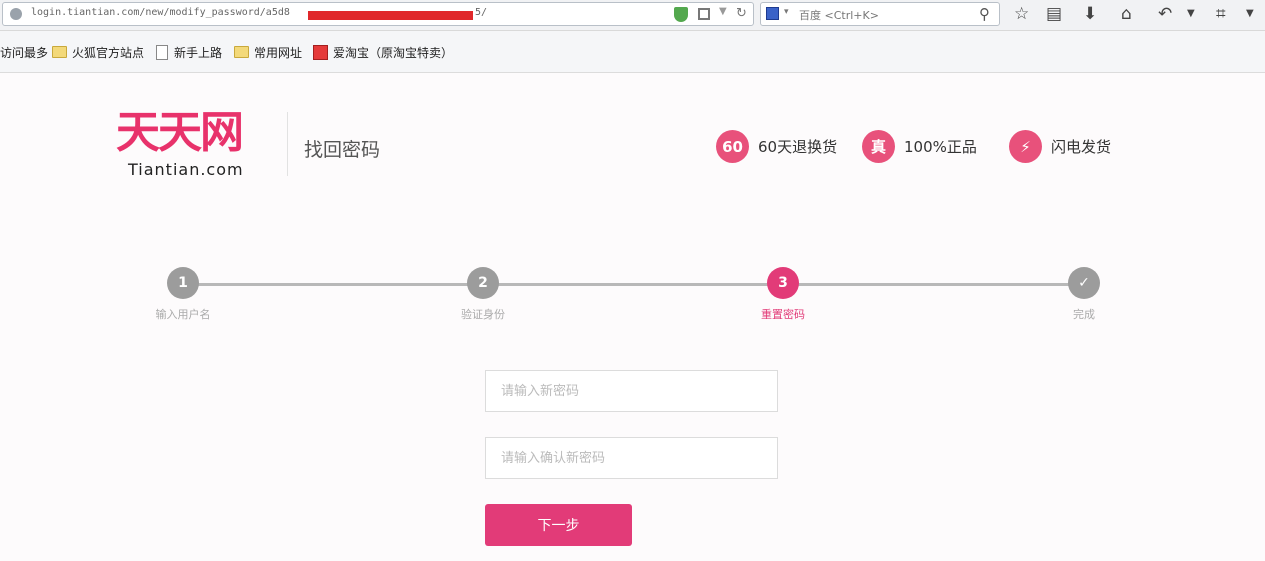 The image size is (1265, 561). I want to click on search-bar: ▾ 百度 <Ctrl+K> ⚲, so click(880, 14).